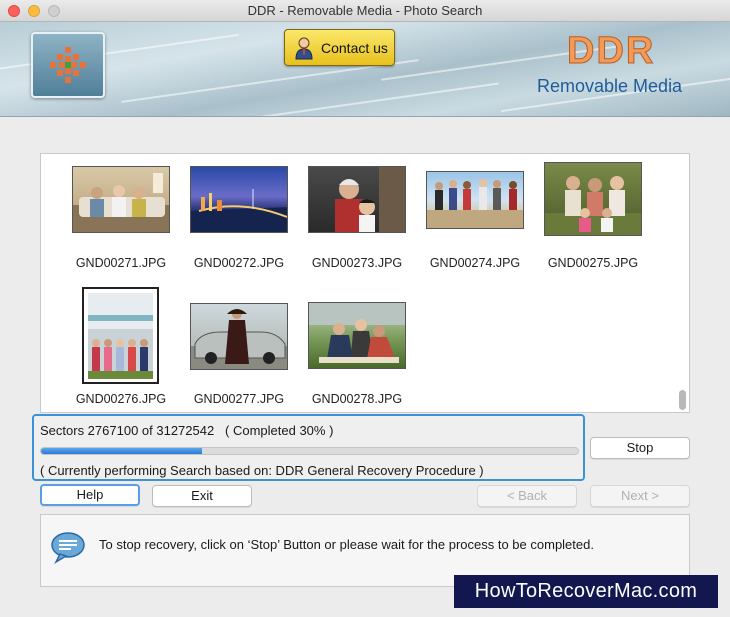 The image size is (730, 617). What do you see at coordinates (640, 448) in the screenshot?
I see `stop-button: Stop` at bounding box center [640, 448].